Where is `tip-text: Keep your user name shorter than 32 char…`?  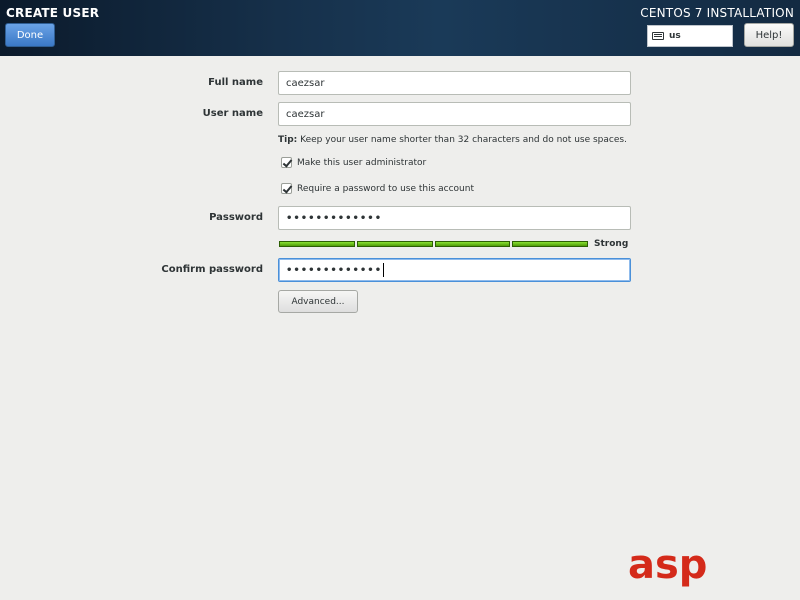 tip-text: Keep your user name shorter than 32 char… is located at coordinates (463, 140).